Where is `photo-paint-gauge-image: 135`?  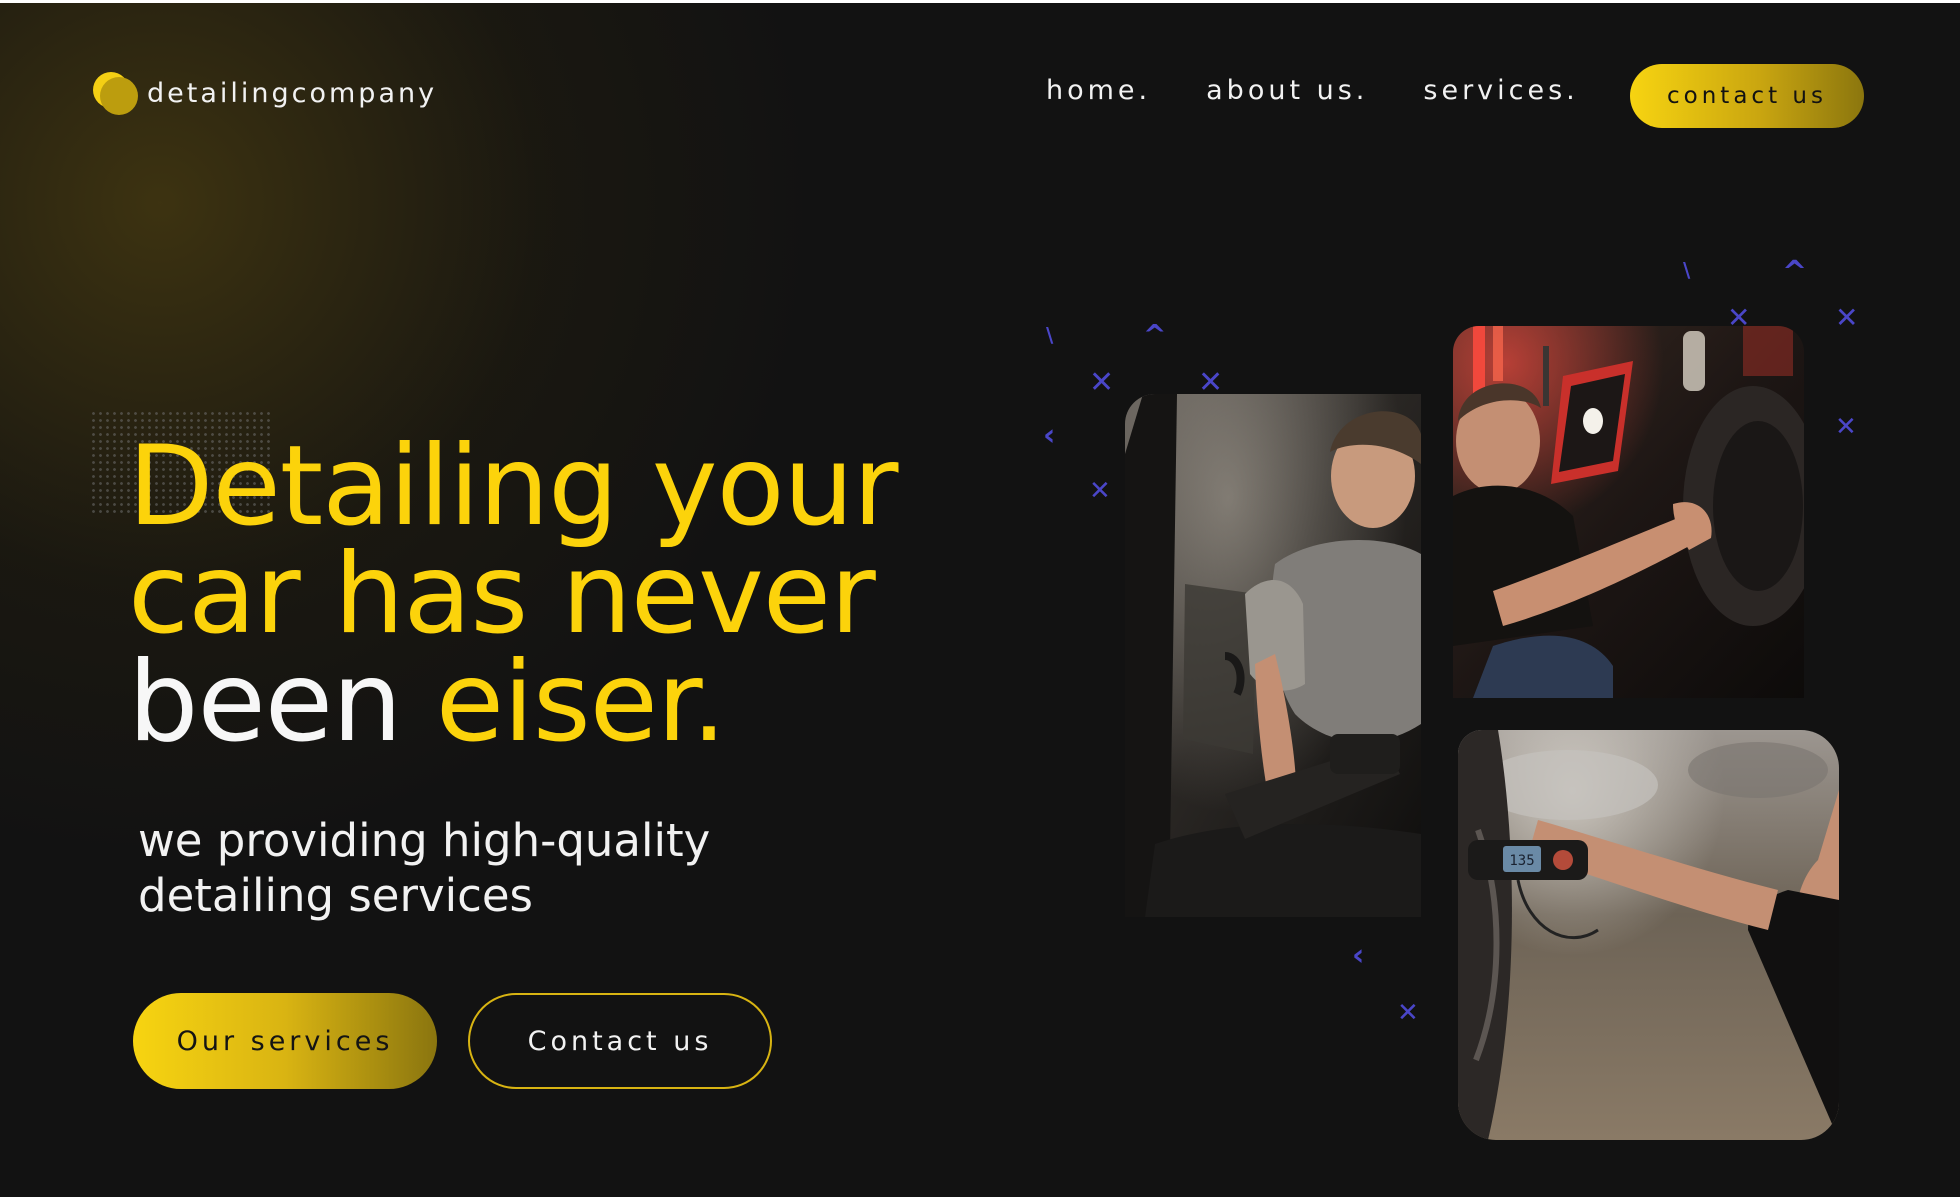
photo-paint-gauge-image: 135 is located at coordinates (1648, 935).